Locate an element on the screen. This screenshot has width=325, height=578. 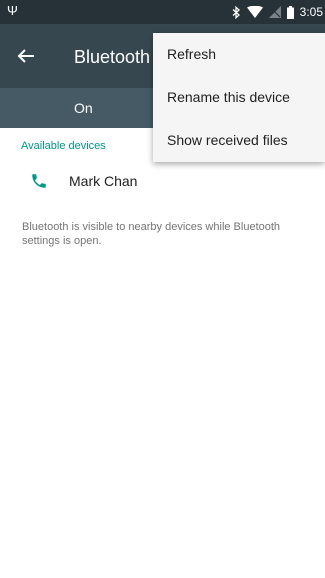
usb-icon: Ψ is located at coordinates (12, 10).